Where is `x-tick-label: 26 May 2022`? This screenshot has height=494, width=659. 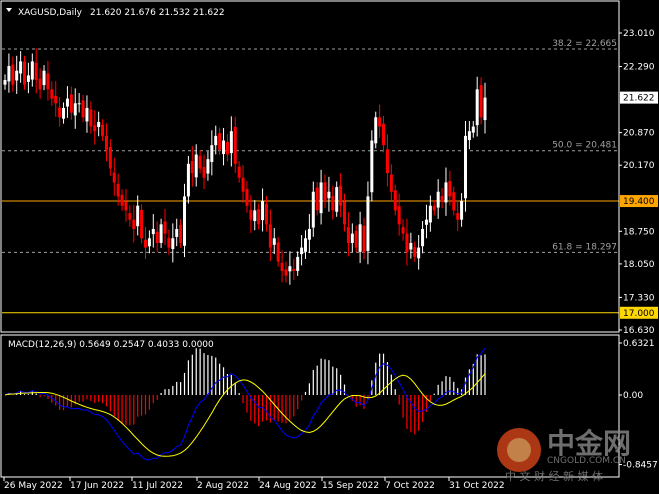 x-tick-label: 26 May 2022 is located at coordinates (33, 486).